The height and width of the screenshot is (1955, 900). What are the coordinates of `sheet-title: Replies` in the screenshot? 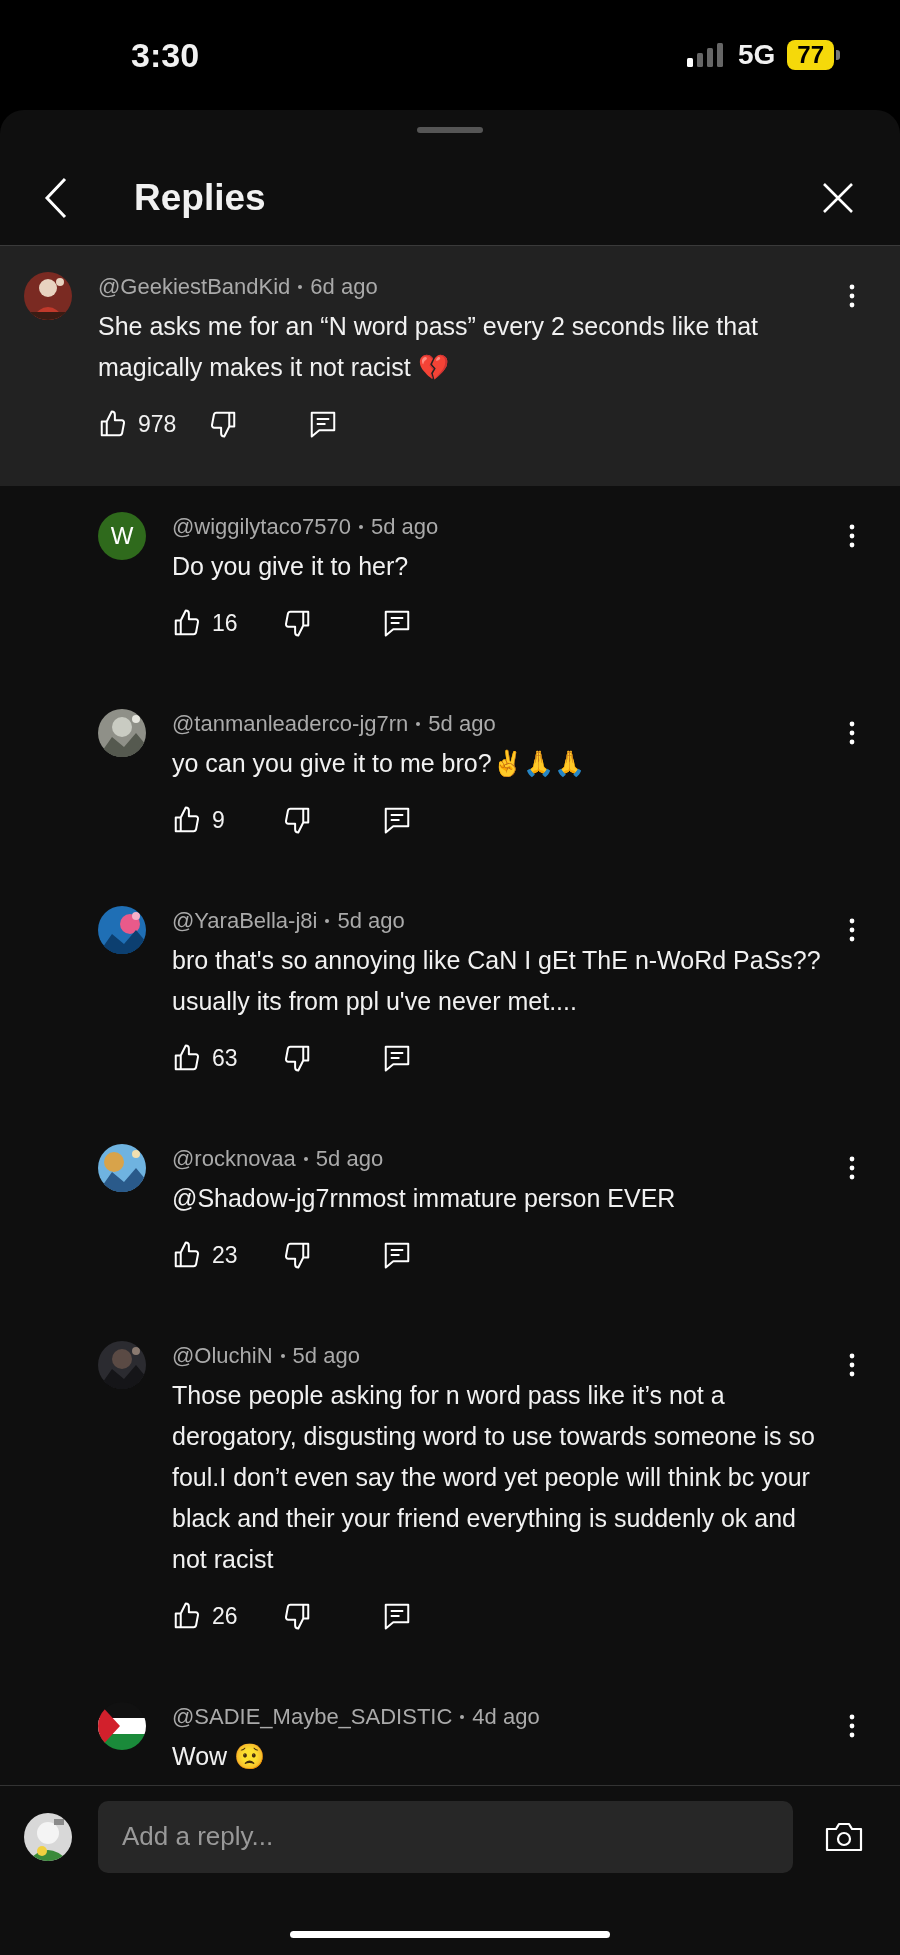 It's located at (200, 197).